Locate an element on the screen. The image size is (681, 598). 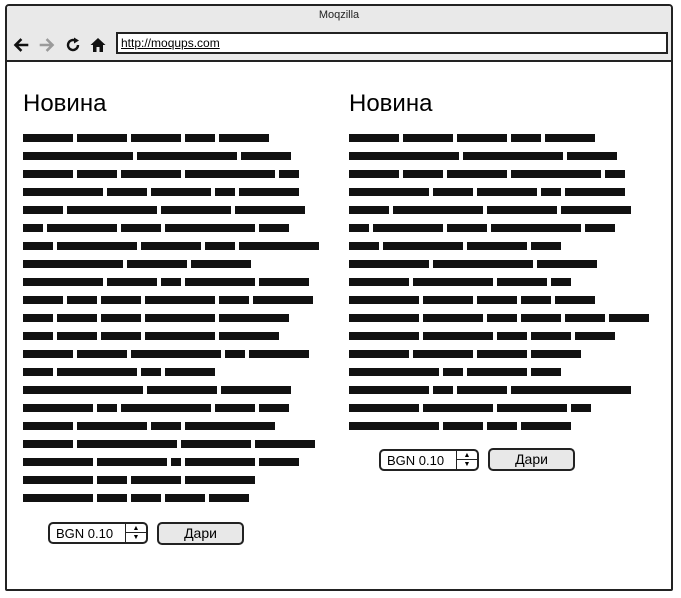
address-bar: http://moqups.com is located at coordinates (392, 43).